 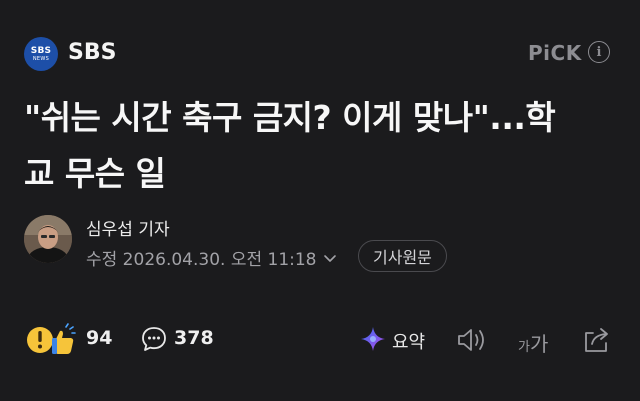 I want to click on speaker-icon, so click(x=472, y=340).